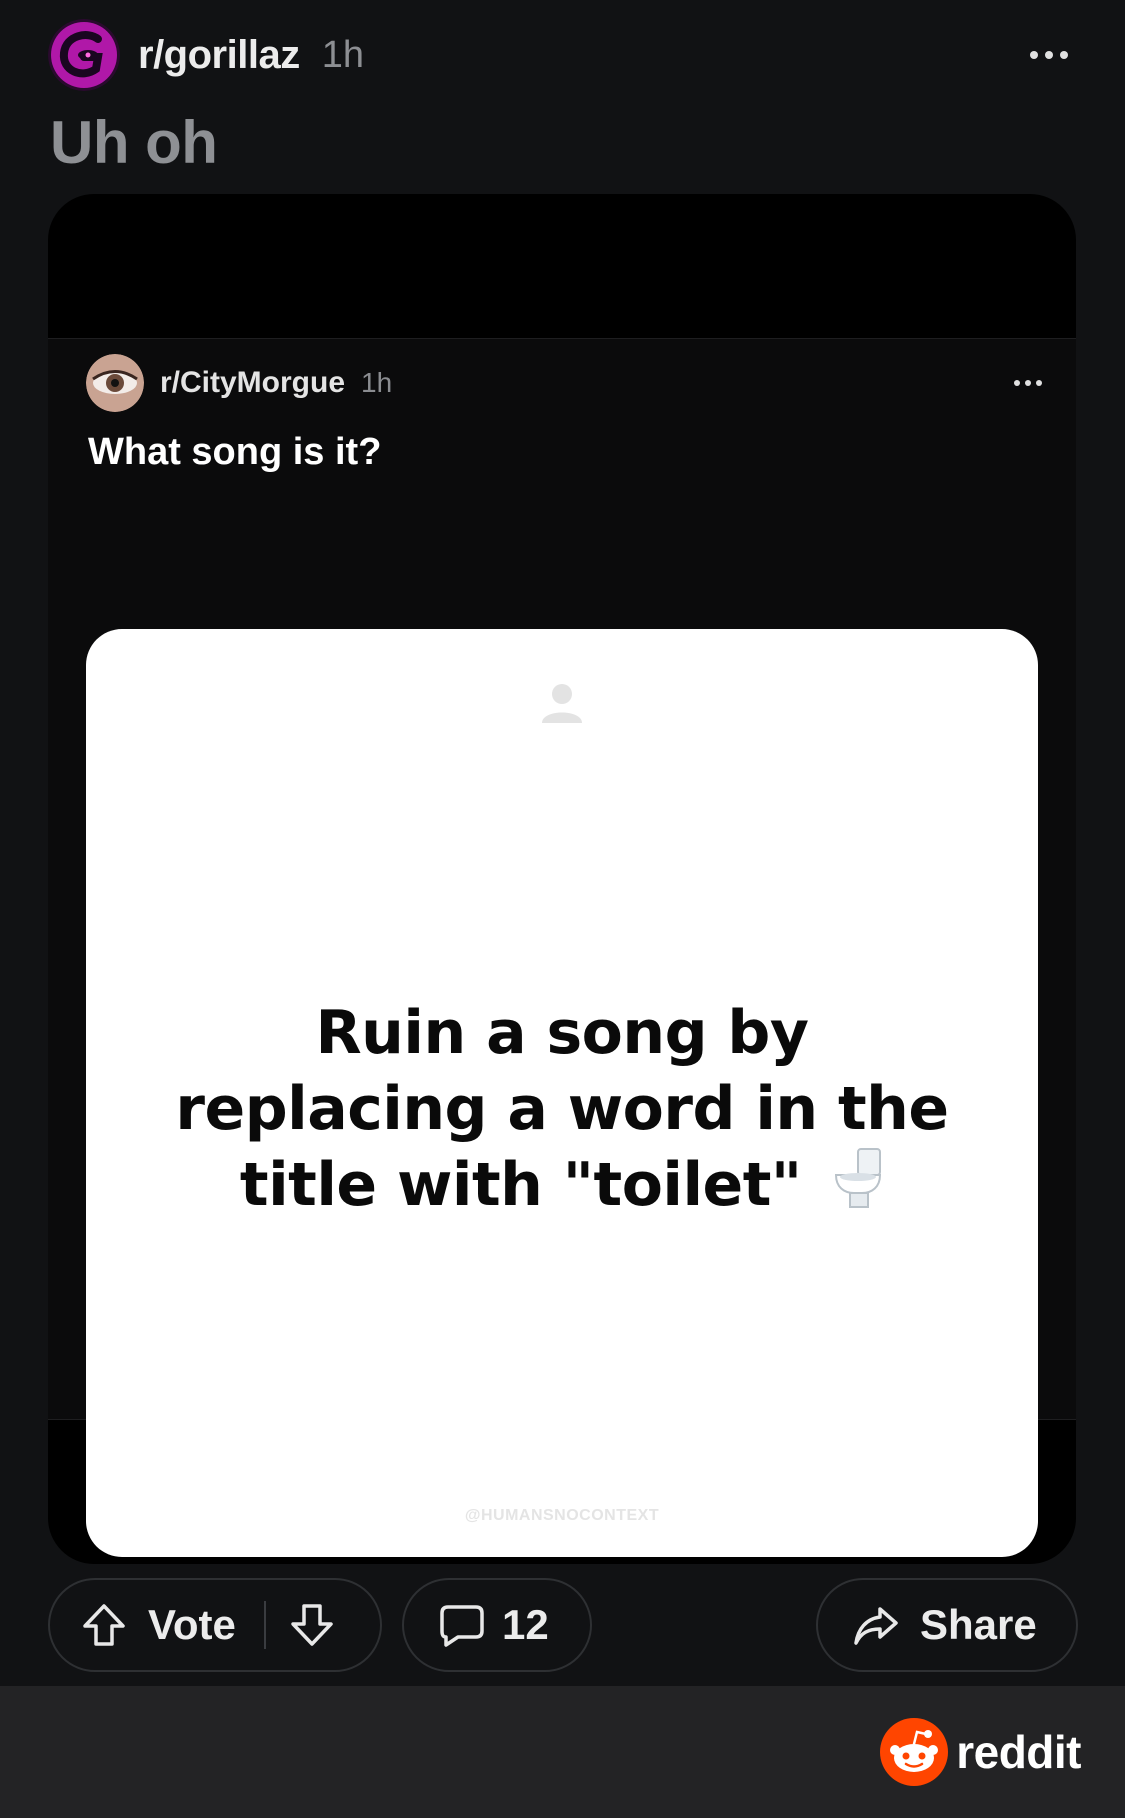 The height and width of the screenshot is (1818, 1125). I want to click on embedded-post-title: What song is it?, so click(235, 452).